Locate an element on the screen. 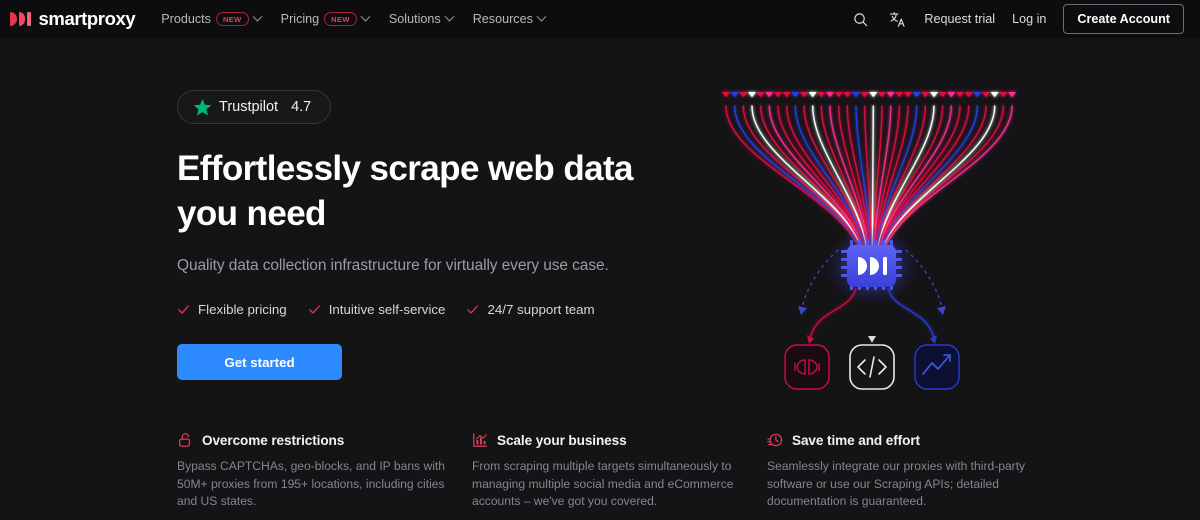 The width and height of the screenshot is (1200, 520). bar-chart-icon is located at coordinates (480, 440).